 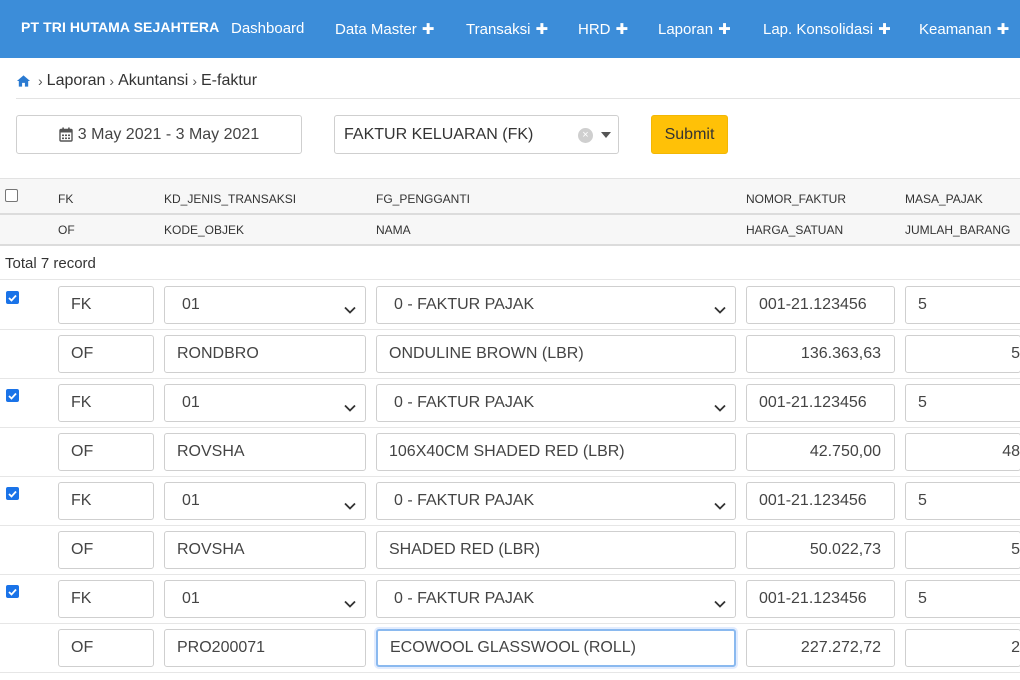 I want to click on clear-icon: ×, so click(x=585, y=135).